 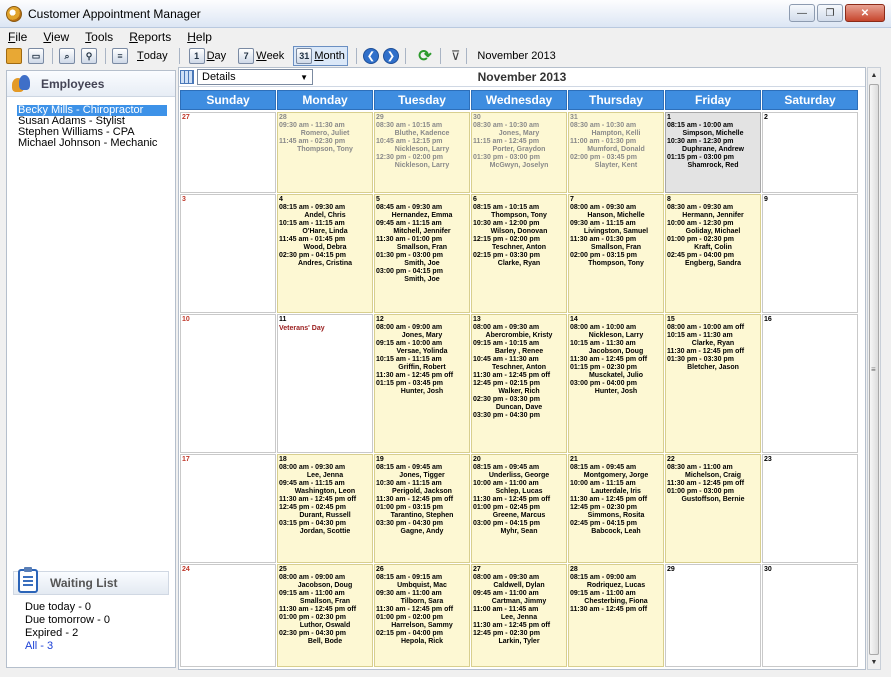 What do you see at coordinates (422, 212) in the screenshot?
I see `appointment-entry: 08:45 am - 09:30 am Hernandez, Emma` at bounding box center [422, 212].